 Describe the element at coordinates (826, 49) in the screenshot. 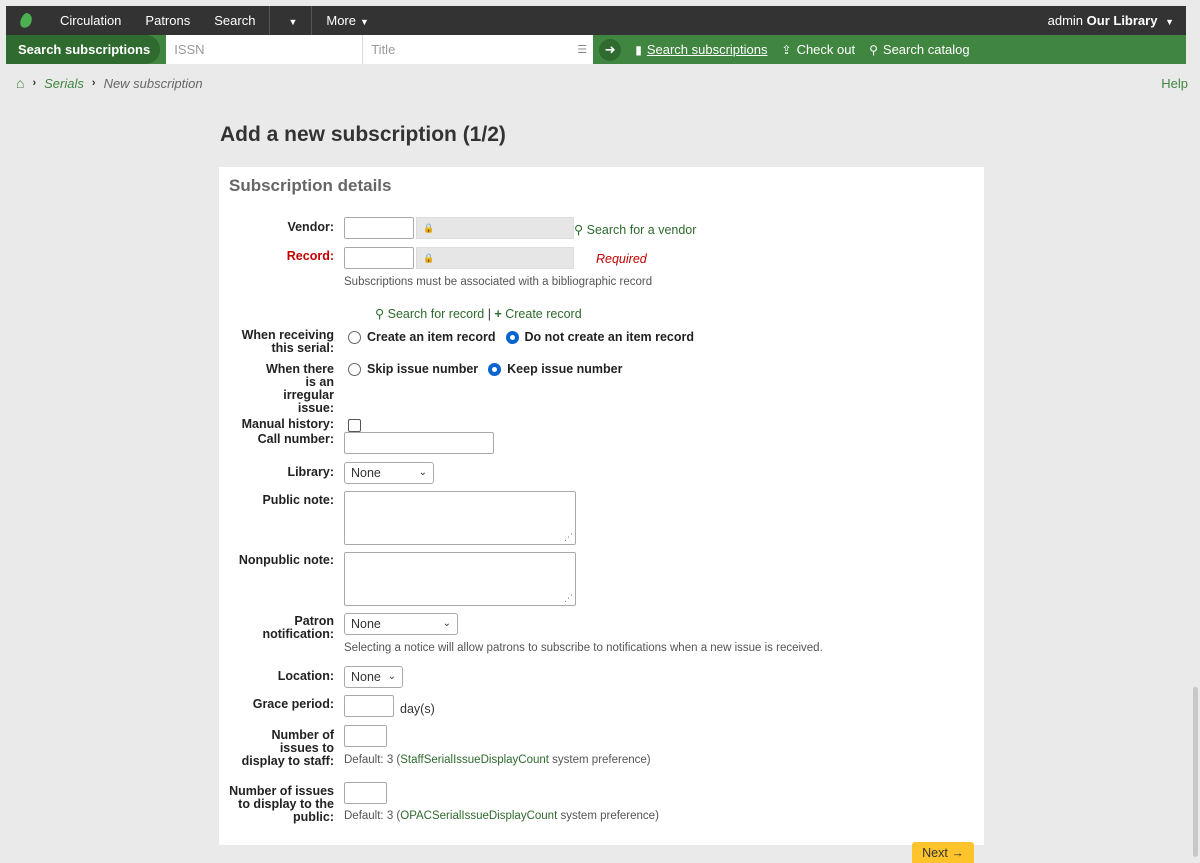

I see `check-out-link-label: Check out` at that location.